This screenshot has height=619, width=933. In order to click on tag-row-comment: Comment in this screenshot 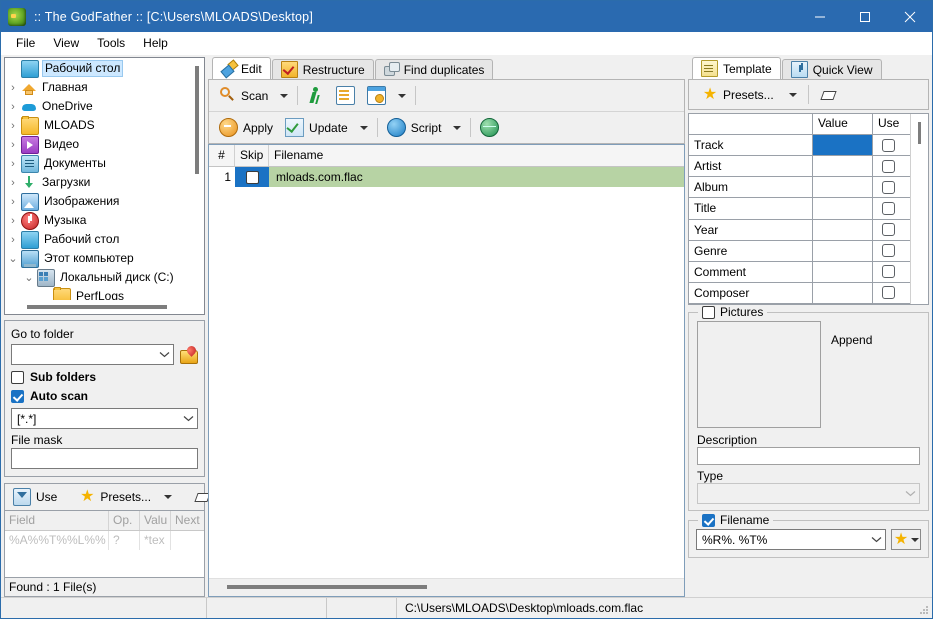, I will do `click(799, 272)`.